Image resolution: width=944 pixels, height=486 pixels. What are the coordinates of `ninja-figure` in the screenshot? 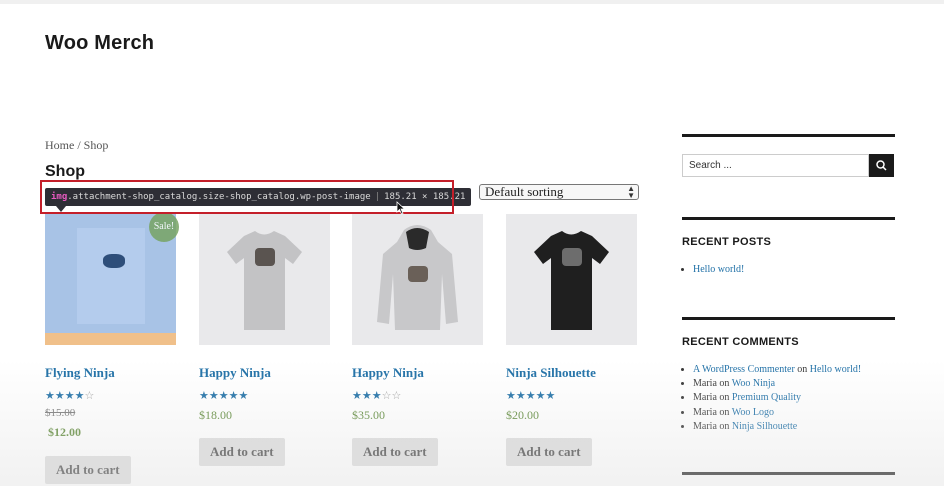 It's located at (114, 261).